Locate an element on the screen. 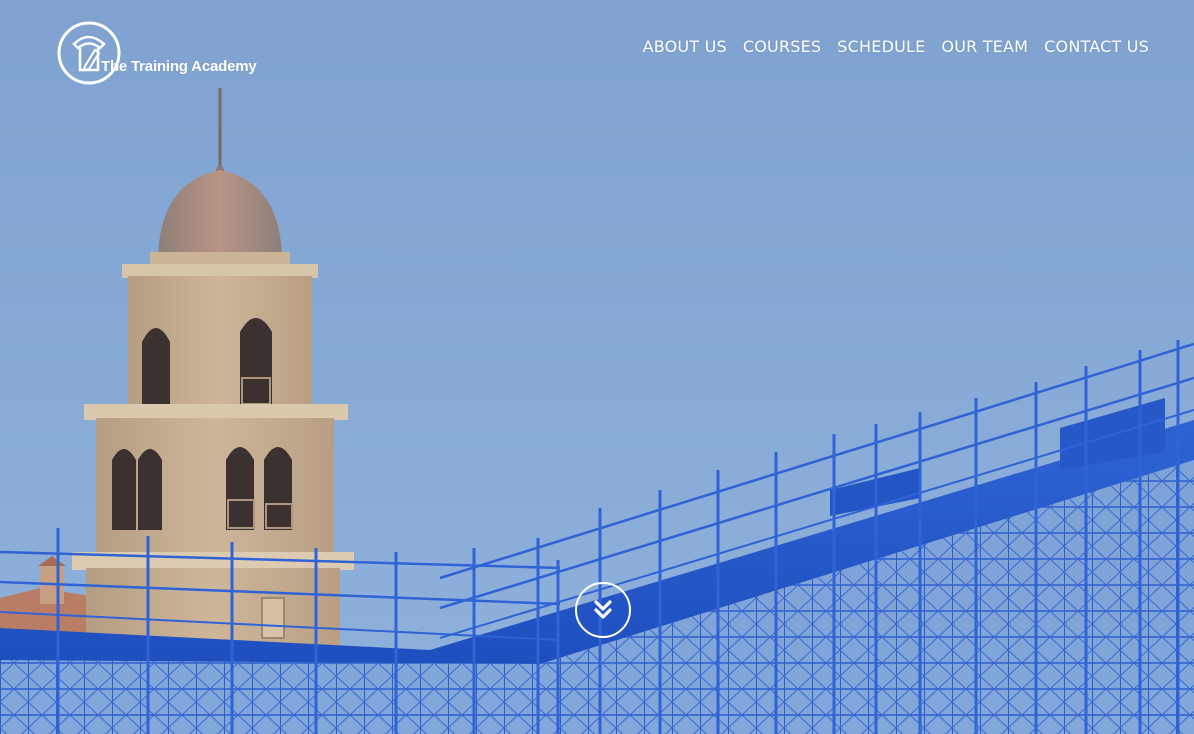  brand-logo: The Training Academy is located at coordinates (161, 54).